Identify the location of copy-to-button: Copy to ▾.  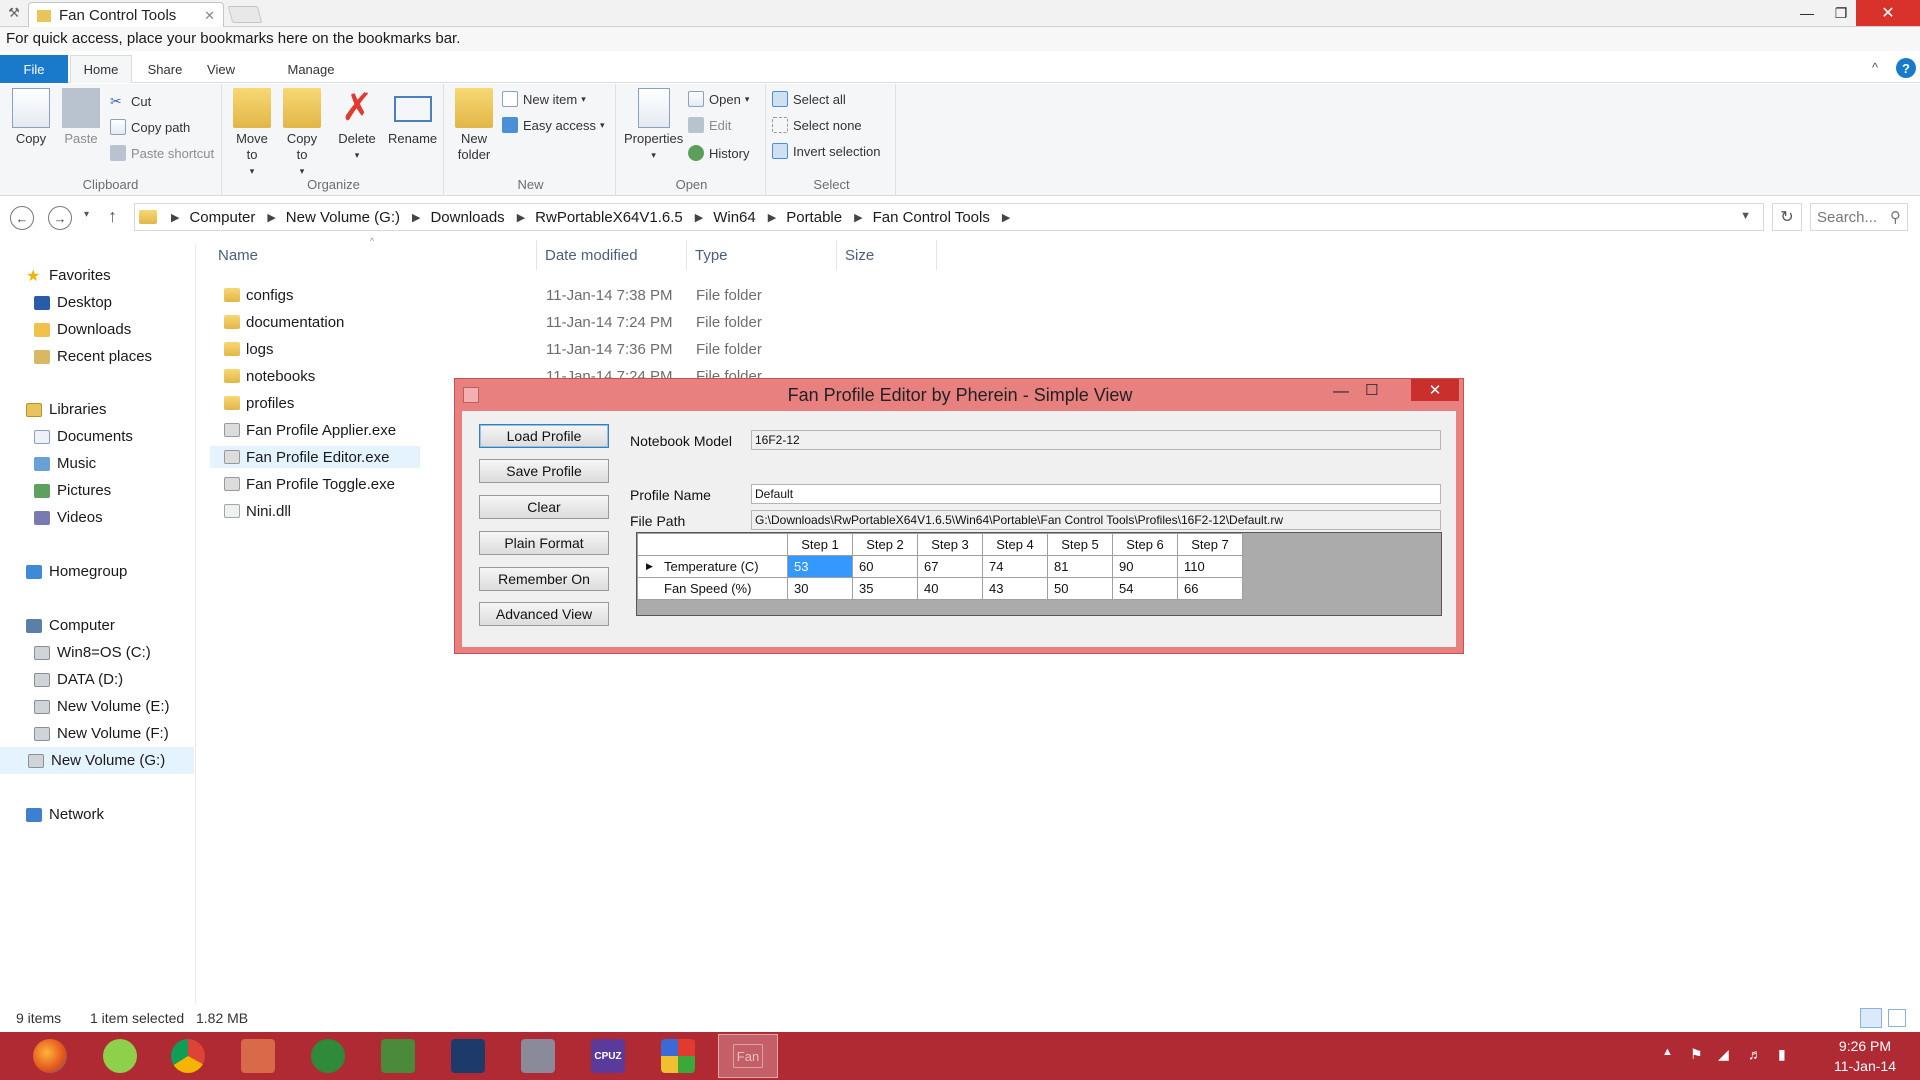
(302, 133).